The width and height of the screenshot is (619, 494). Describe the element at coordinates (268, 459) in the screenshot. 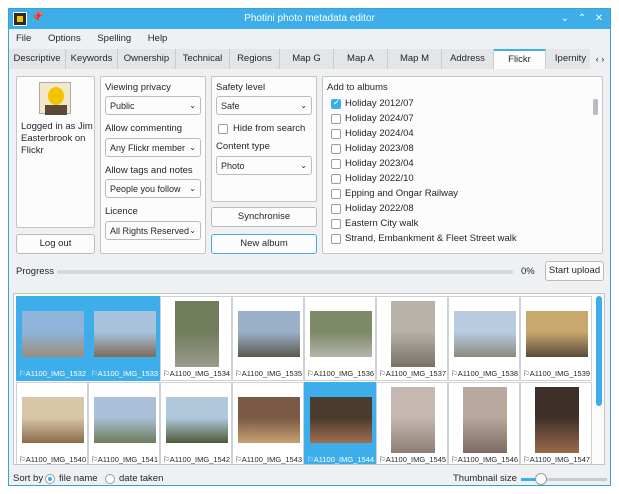

I see `thumbnail-caption: ⚐A1100_IMG_1543` at that location.